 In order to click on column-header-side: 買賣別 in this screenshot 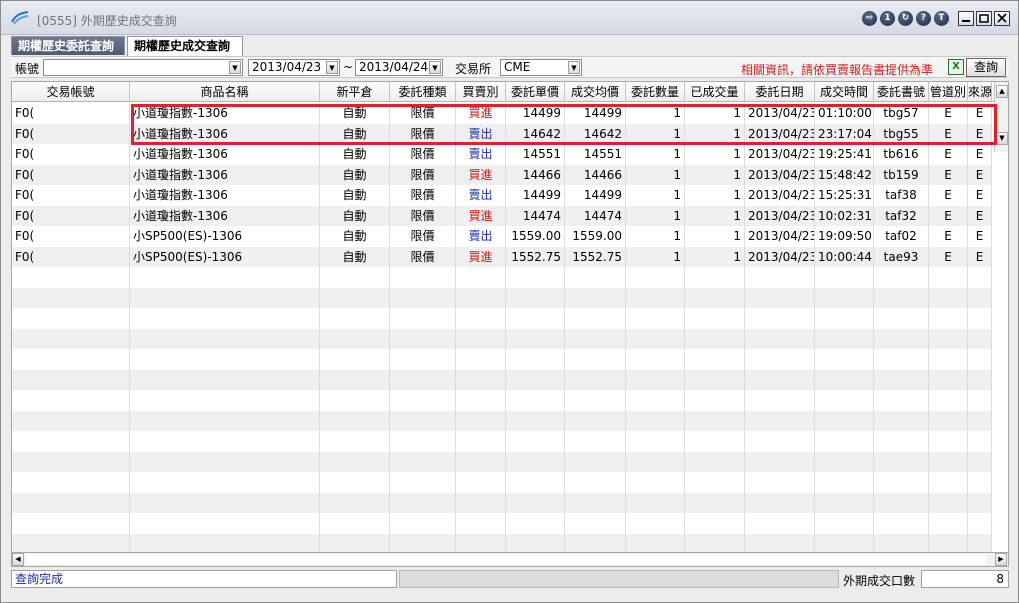, I will do `click(481, 92)`.